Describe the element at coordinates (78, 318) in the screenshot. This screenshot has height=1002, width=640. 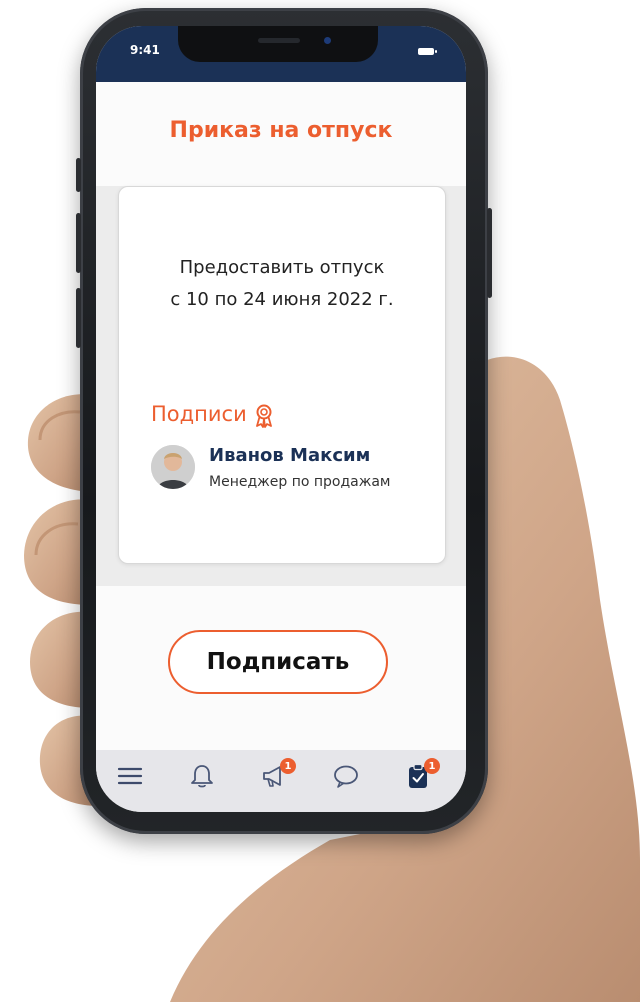
I see `volume-down-button` at that location.